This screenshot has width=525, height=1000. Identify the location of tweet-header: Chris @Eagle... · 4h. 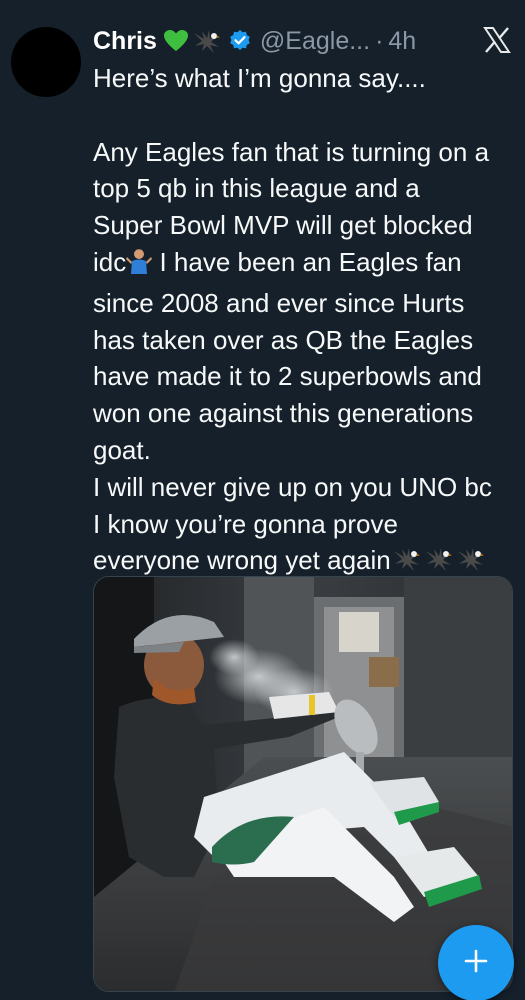
(309, 41).